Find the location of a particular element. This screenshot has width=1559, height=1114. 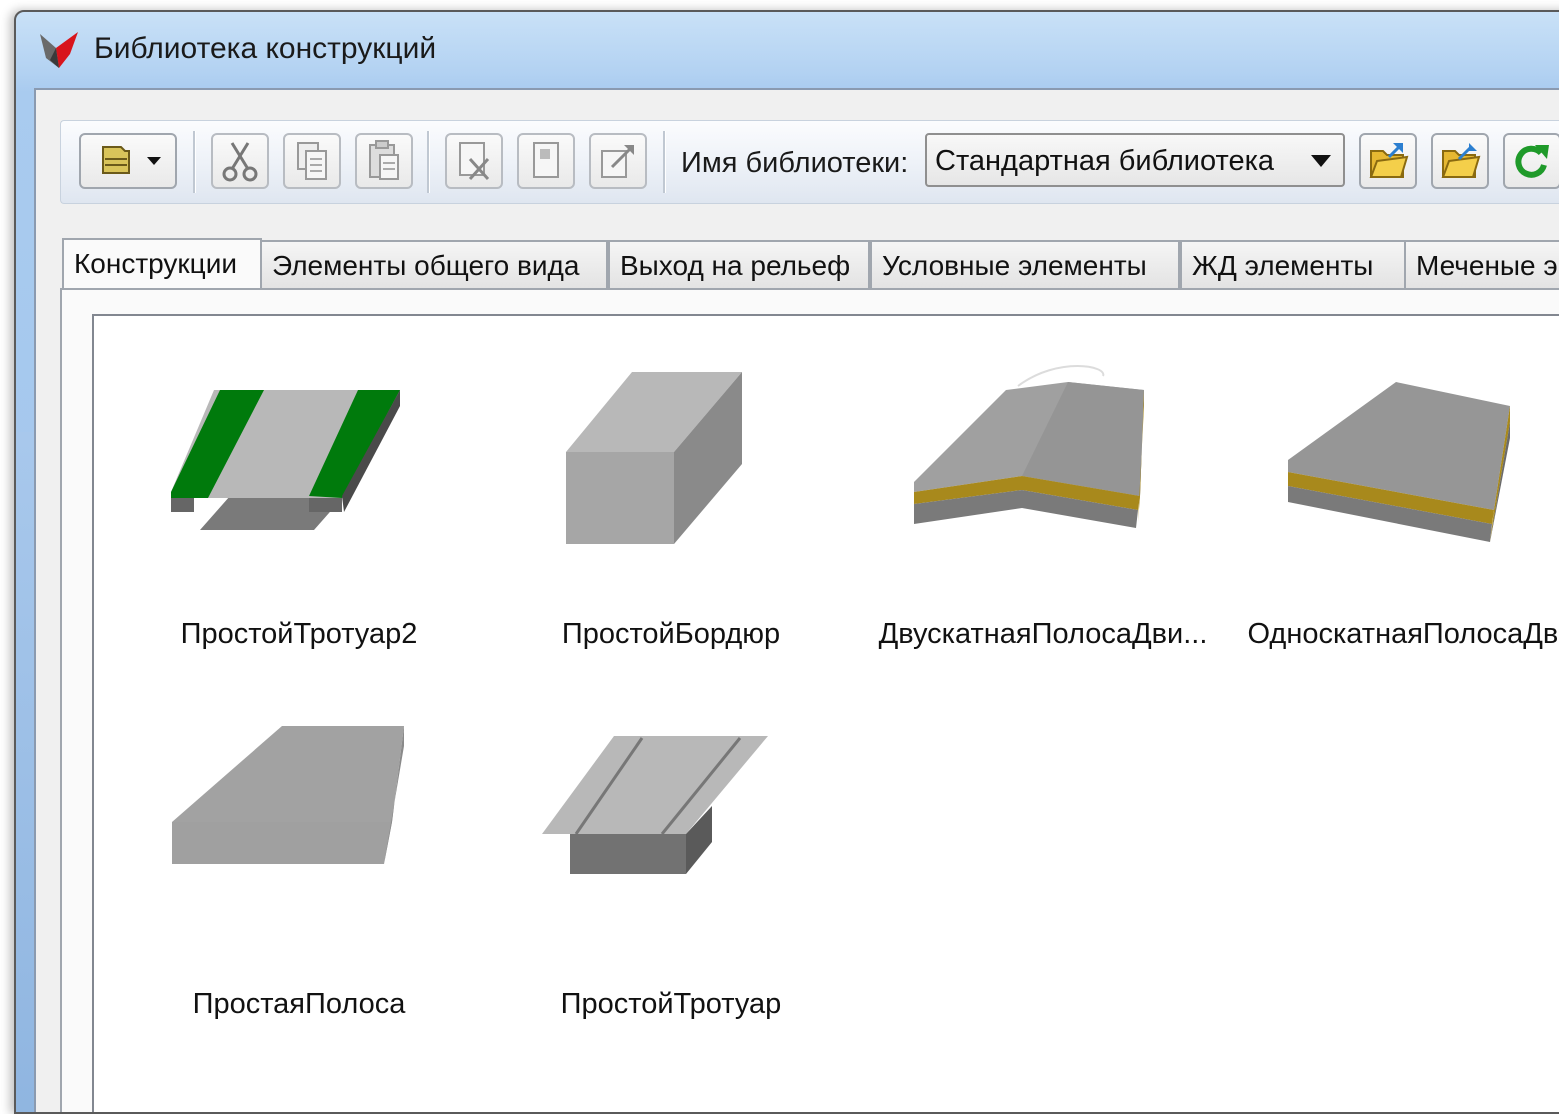

cut-button is located at coordinates (240, 161).